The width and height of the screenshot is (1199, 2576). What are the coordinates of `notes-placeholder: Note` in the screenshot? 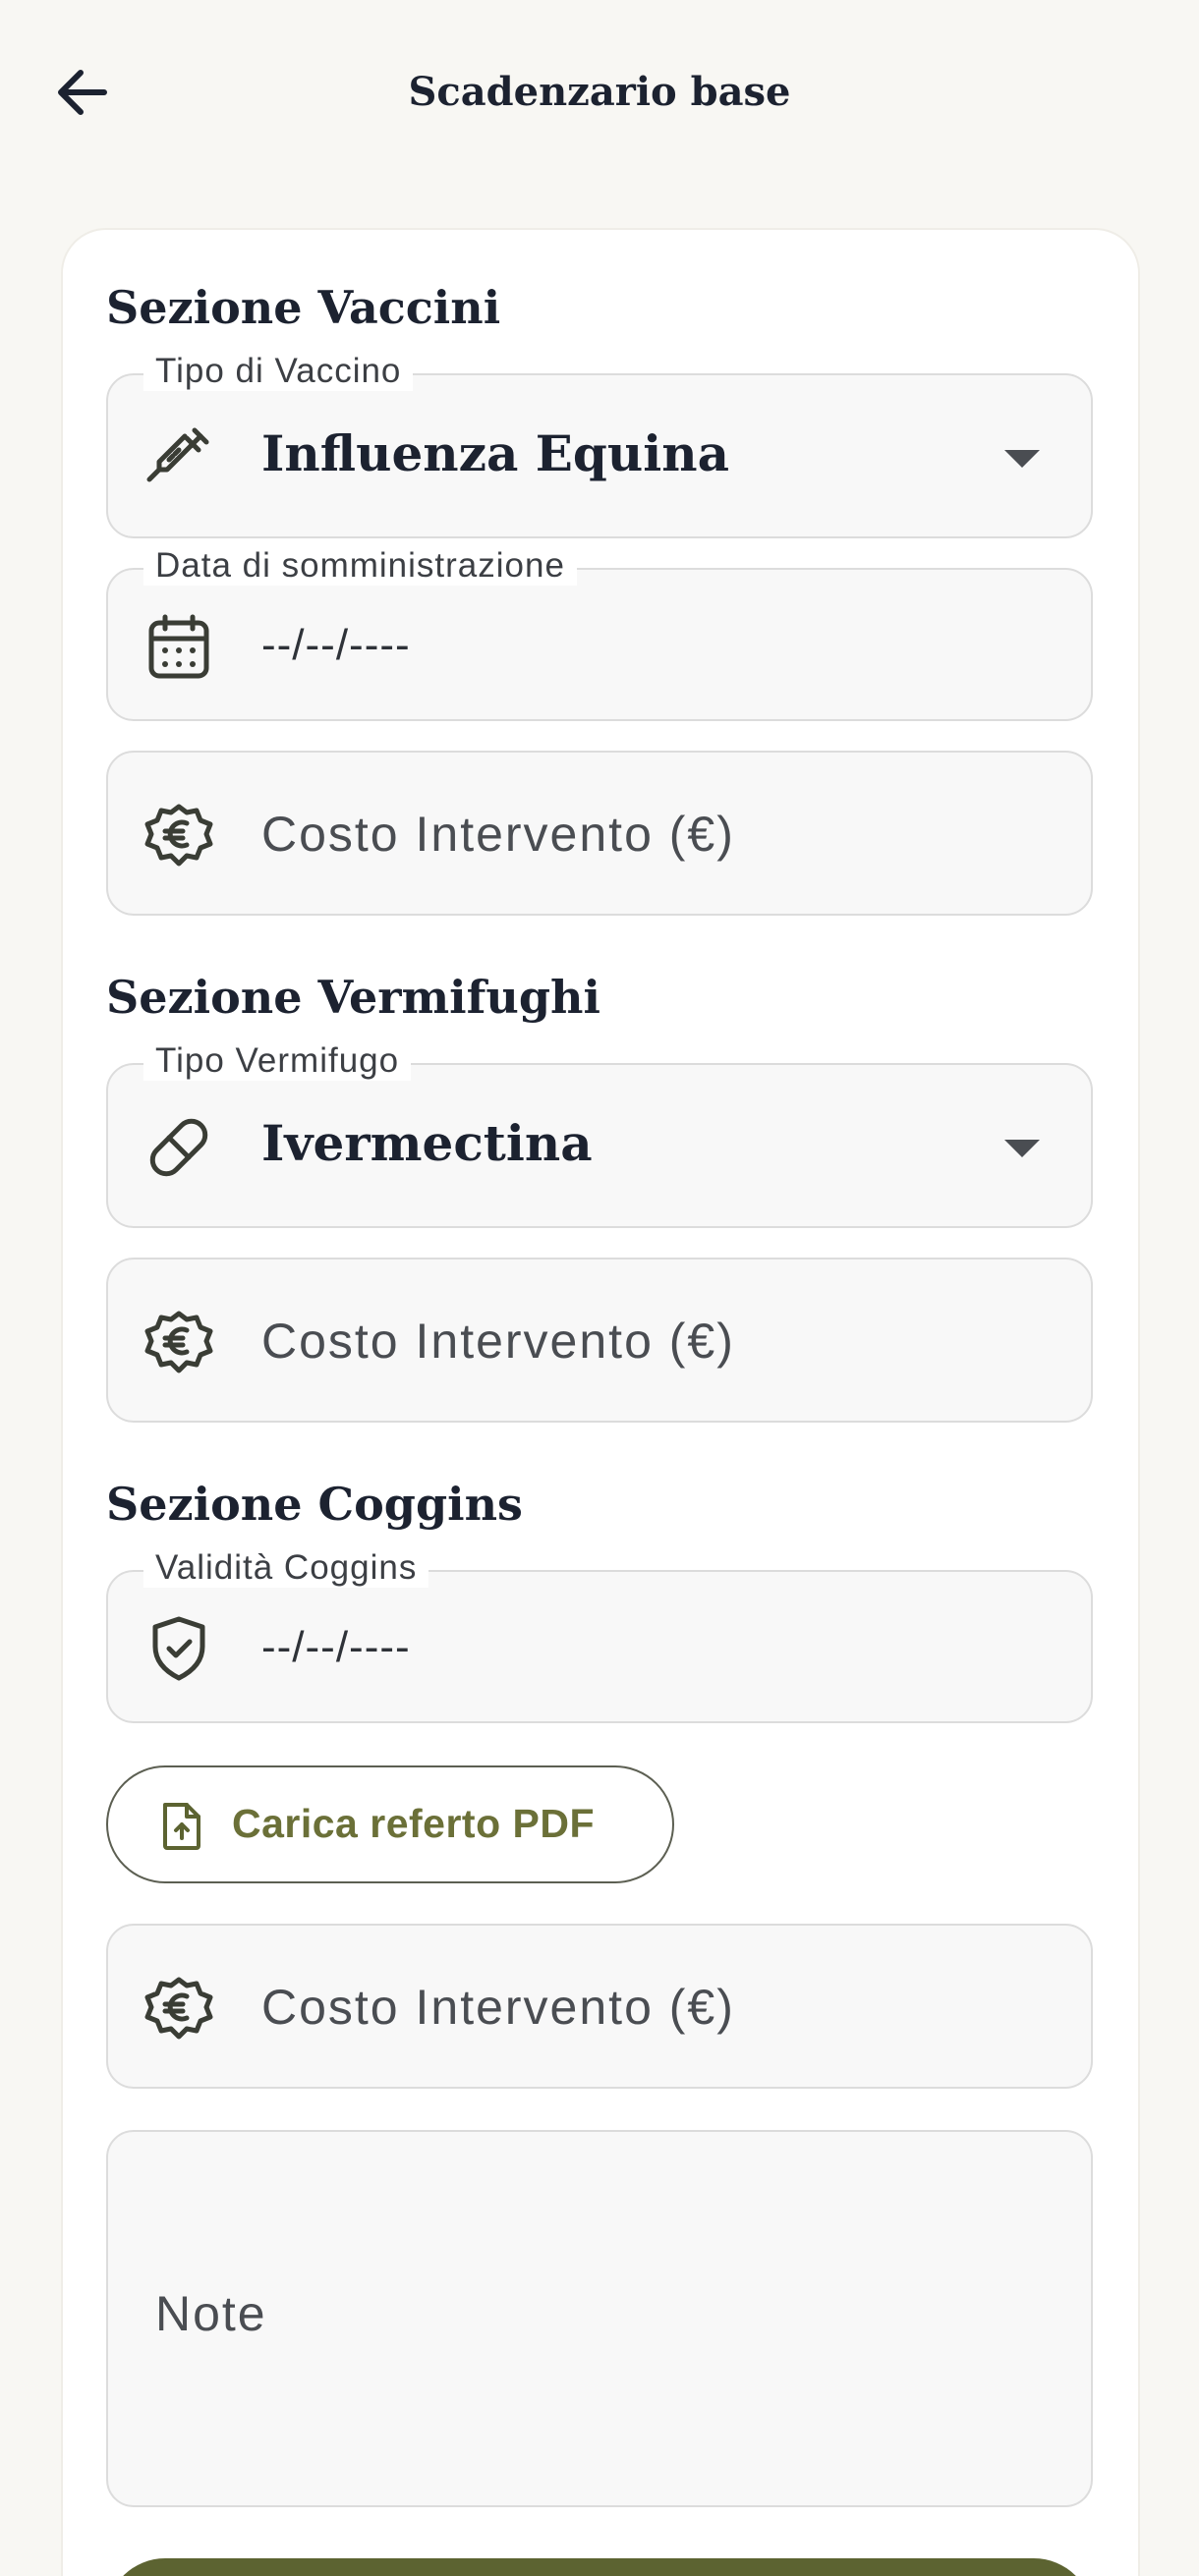 It's located at (211, 2313).